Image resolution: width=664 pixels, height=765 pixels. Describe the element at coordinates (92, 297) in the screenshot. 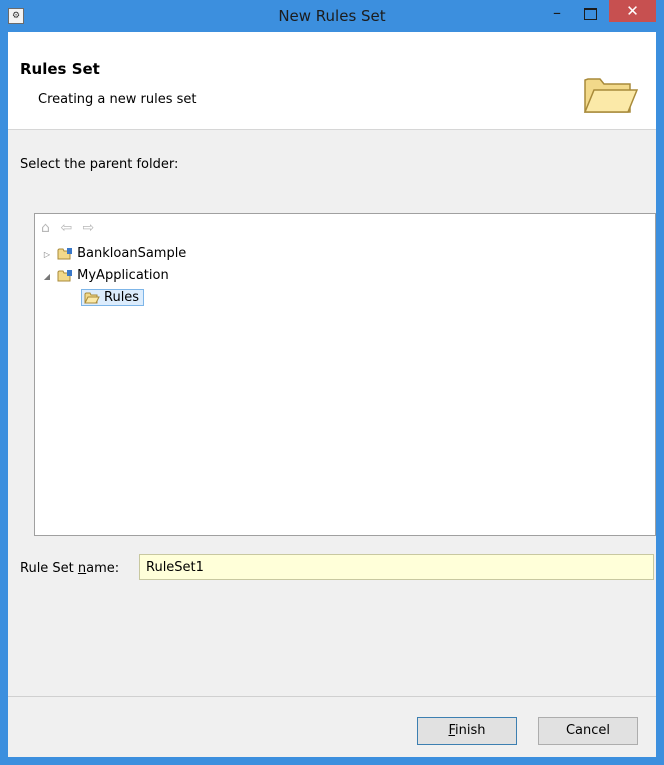

I see `open-folder-icon` at that location.